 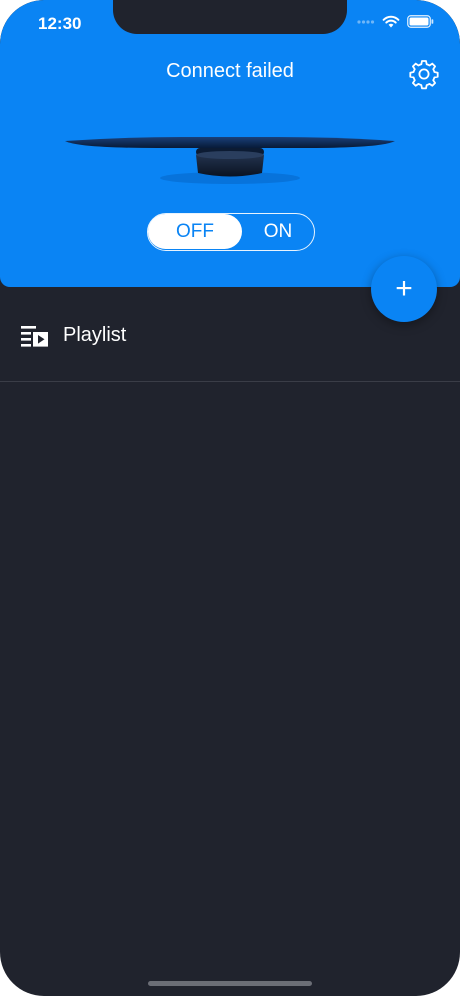 I want to click on battery-icon, so click(x=420, y=21).